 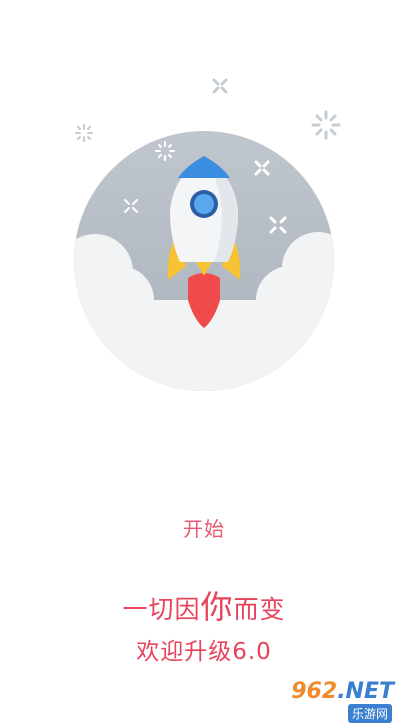 I want to click on start-button: 开始, so click(x=204, y=527).